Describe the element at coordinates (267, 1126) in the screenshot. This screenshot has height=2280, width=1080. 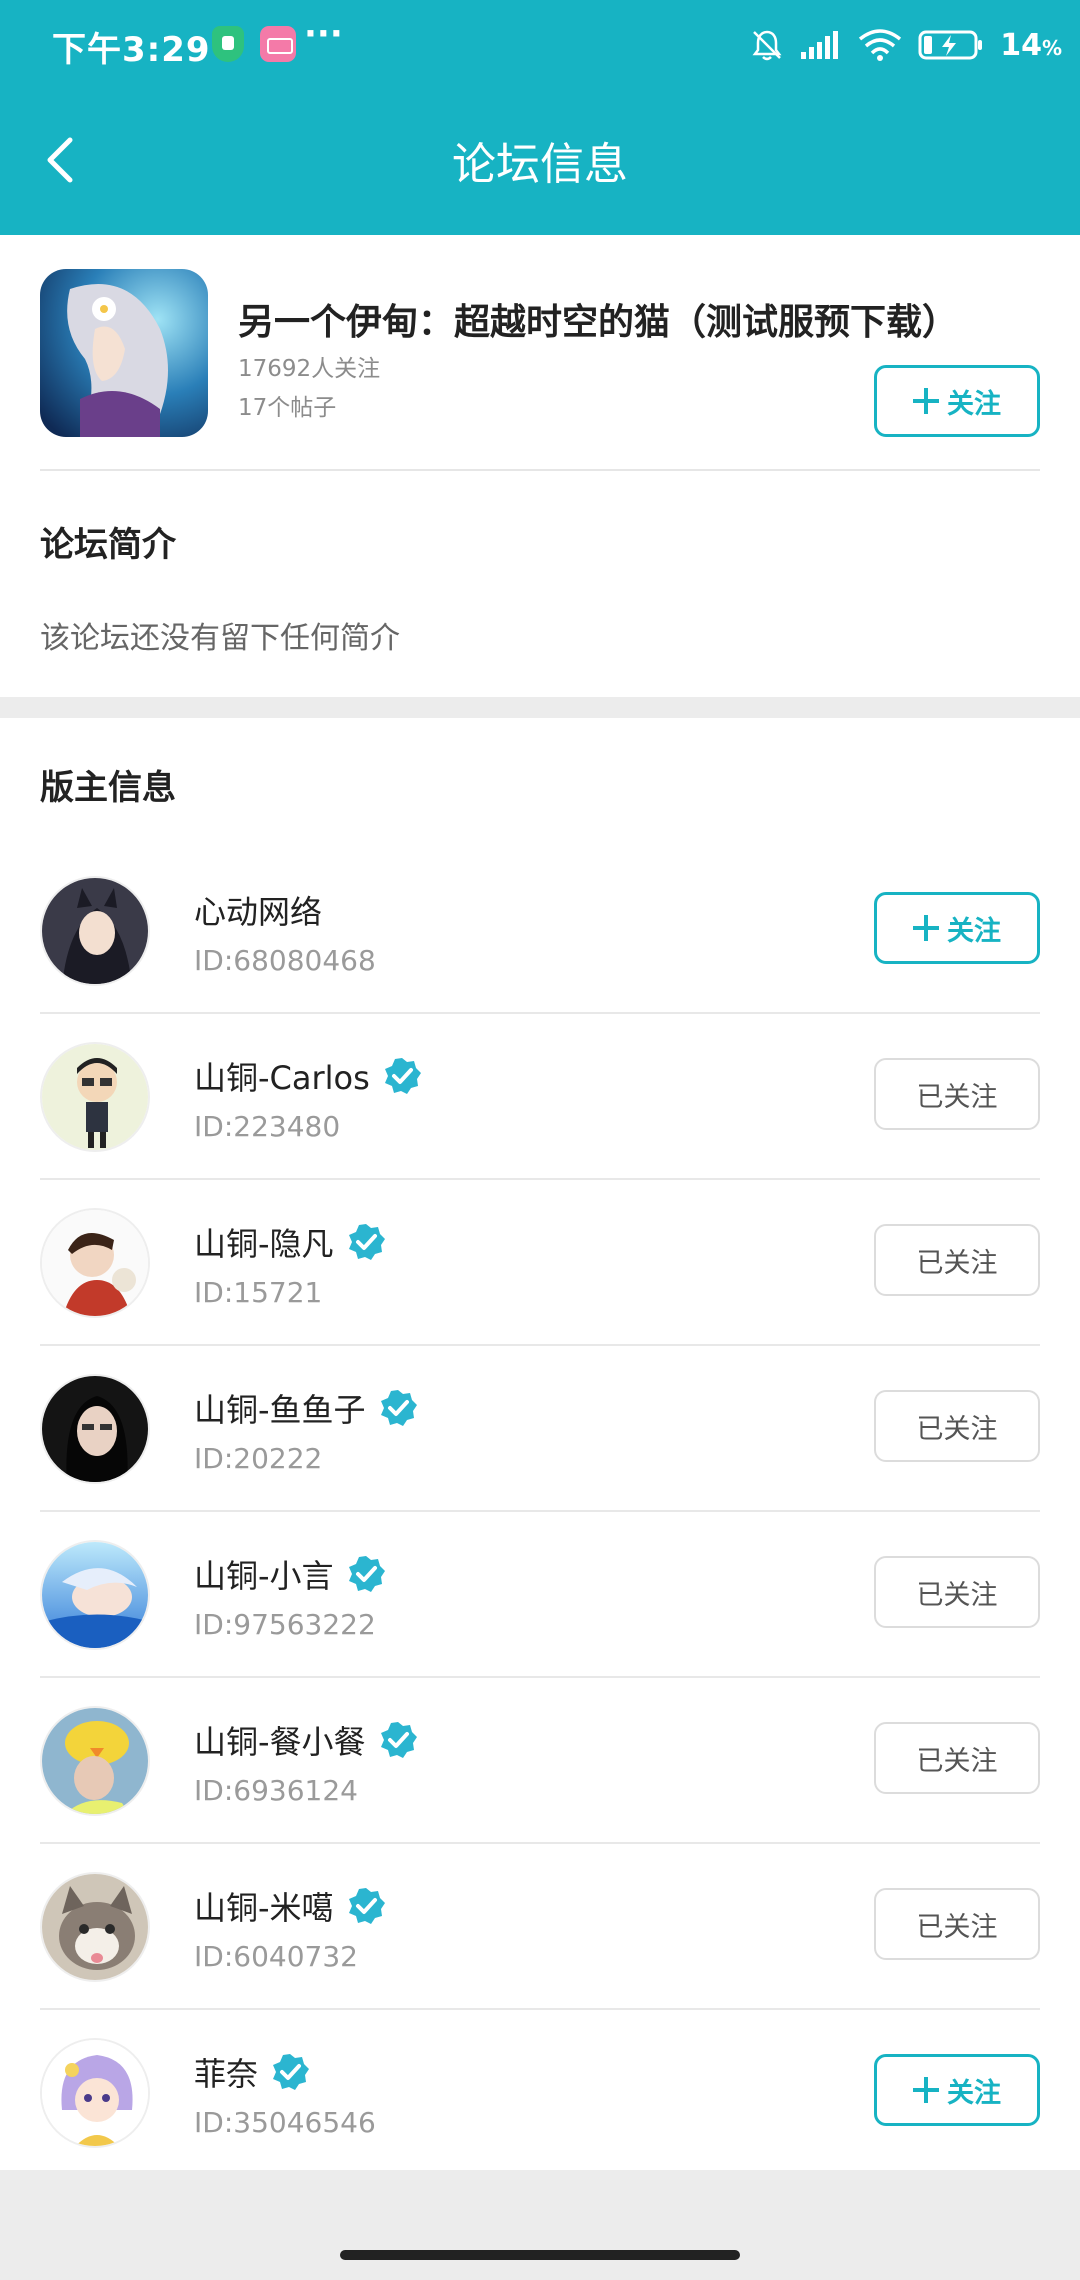
I see `moderator-id: ID:223480` at that location.